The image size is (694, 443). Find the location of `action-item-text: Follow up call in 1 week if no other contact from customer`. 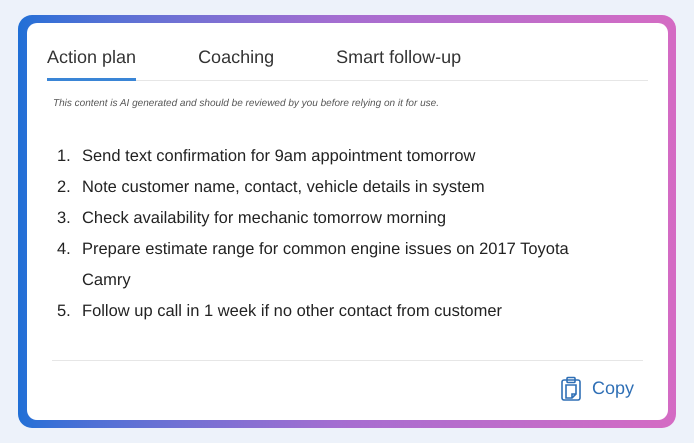

action-item-text: Follow up call in 1 week if no other contact from customer is located at coordinates (293, 311).